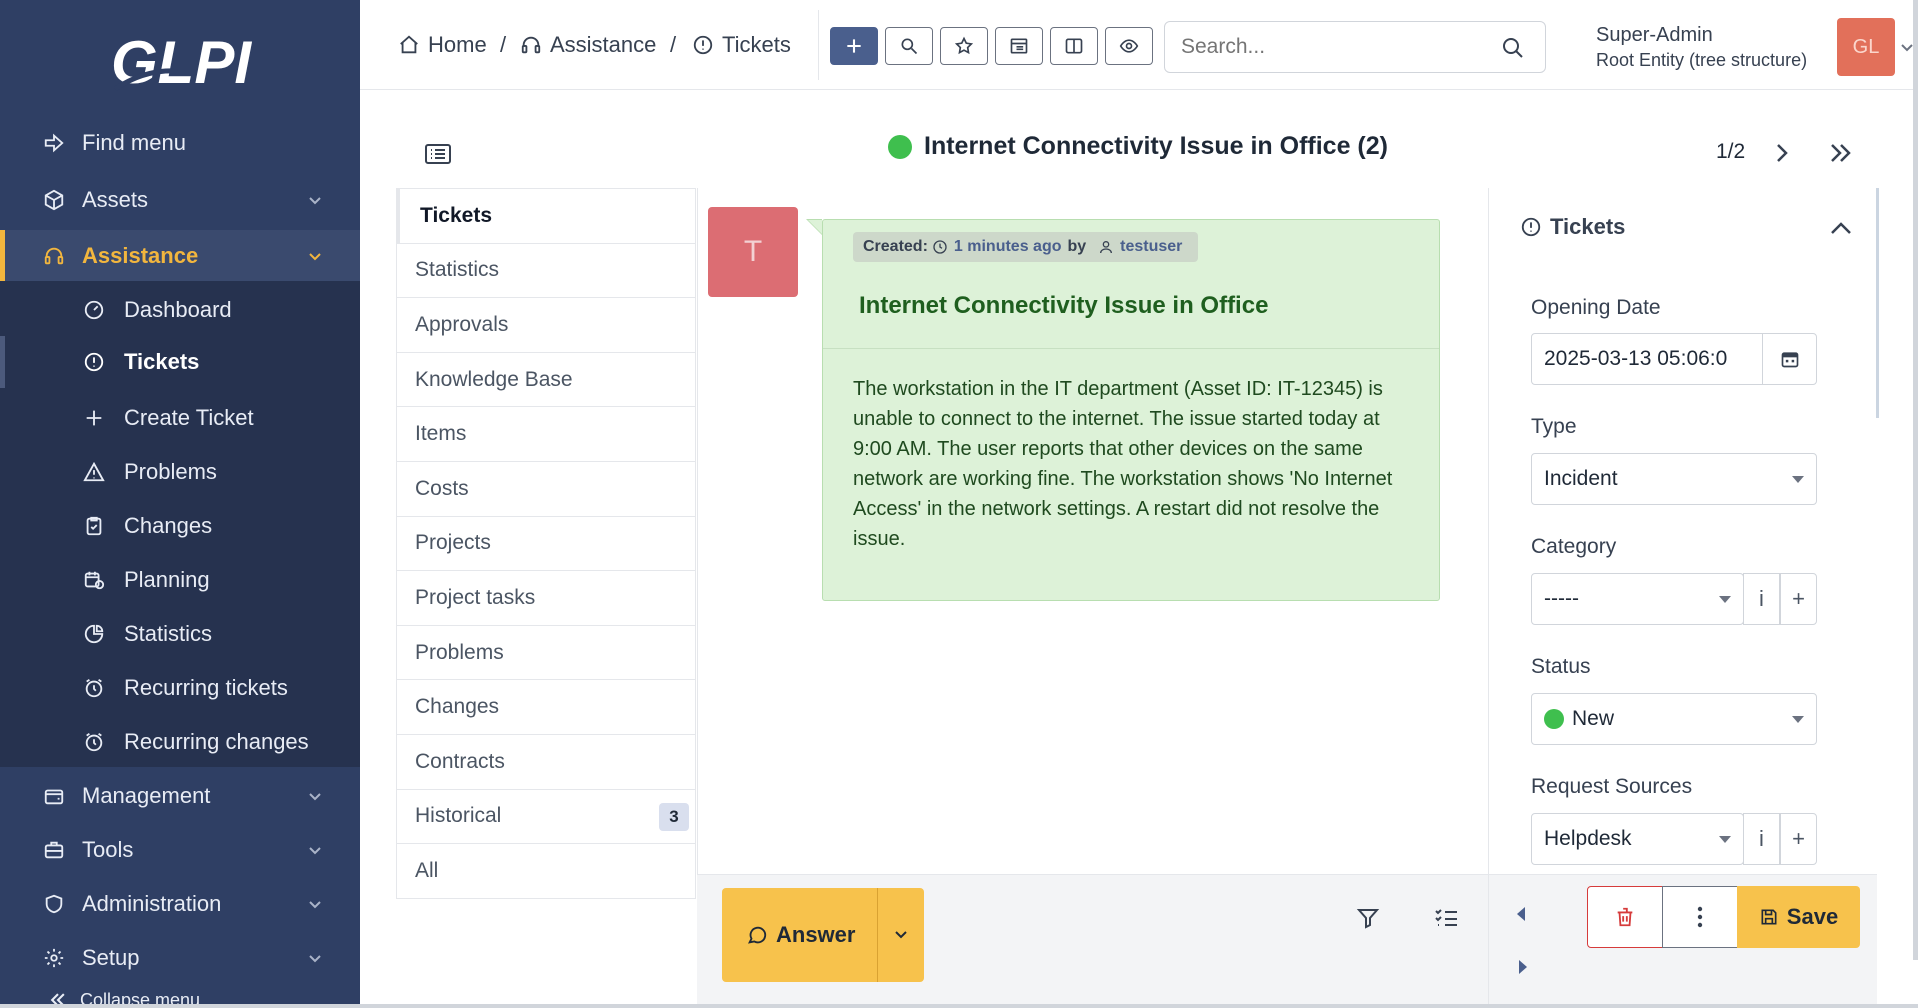 The height and width of the screenshot is (1008, 1918). I want to click on author-link: testuser, so click(1151, 247).